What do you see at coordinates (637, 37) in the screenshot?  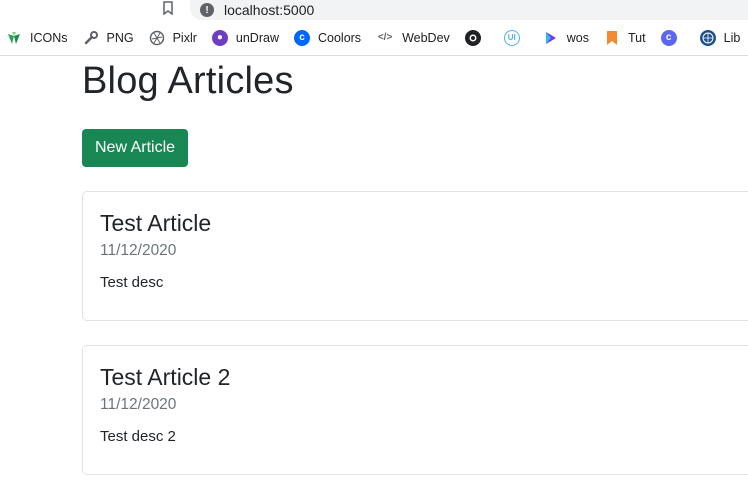 I see `bookmark-label: Tut` at bounding box center [637, 37].